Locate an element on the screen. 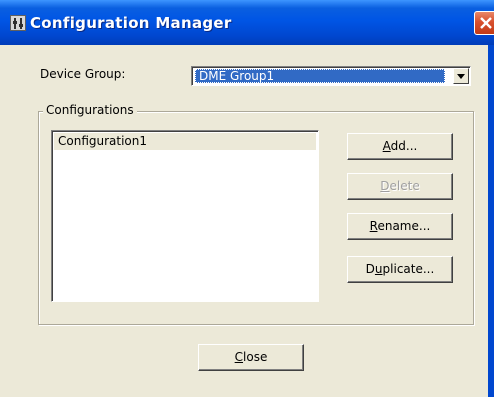  add-button-mnemonic: A is located at coordinates (386, 146).